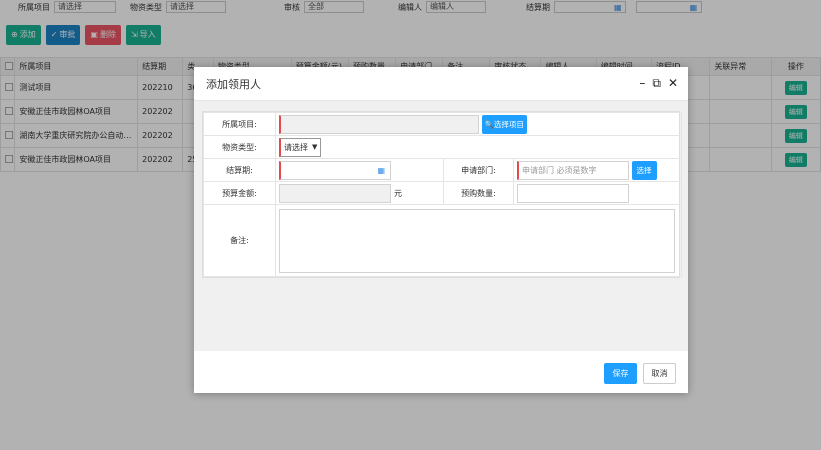 The height and width of the screenshot is (450, 821). Describe the element at coordinates (296, 147) in the screenshot. I see `material-type-value: 请选择` at that location.